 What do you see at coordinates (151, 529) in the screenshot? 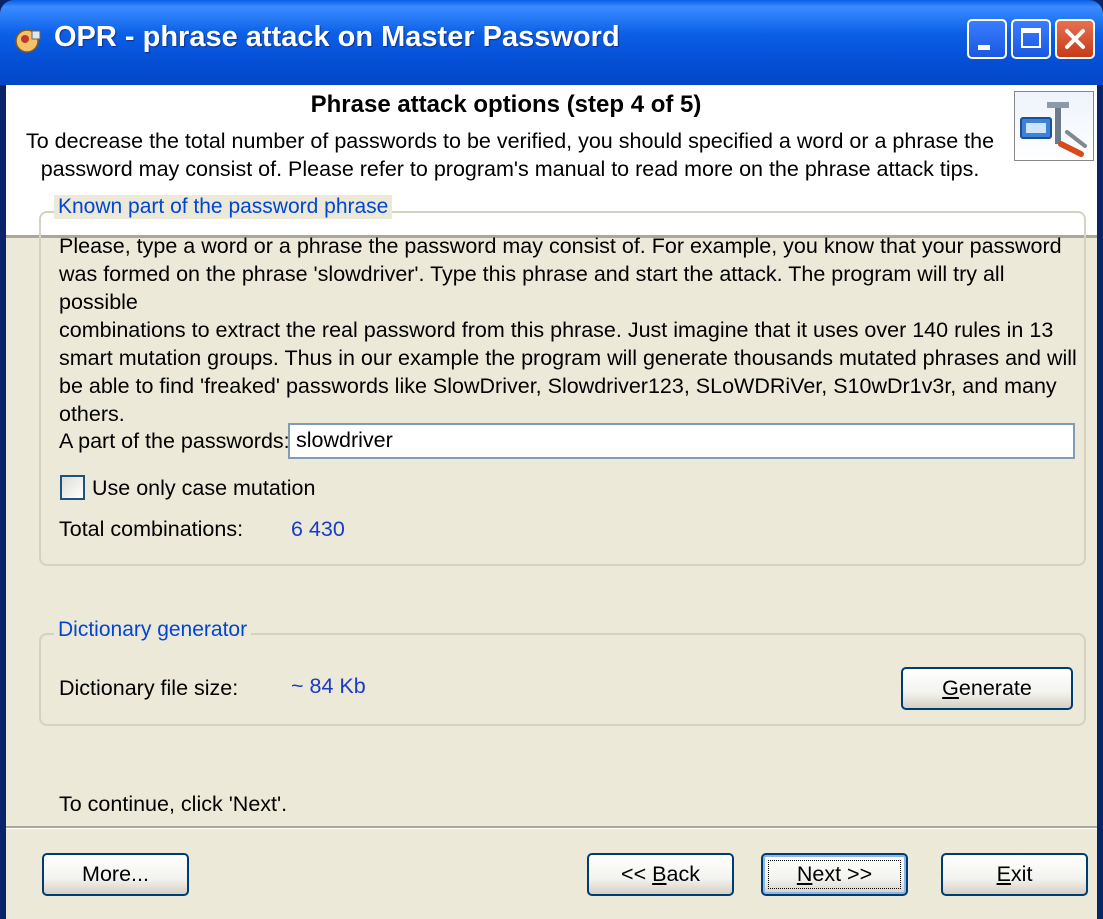
I see `total-combinations-label: Total combinations:` at bounding box center [151, 529].